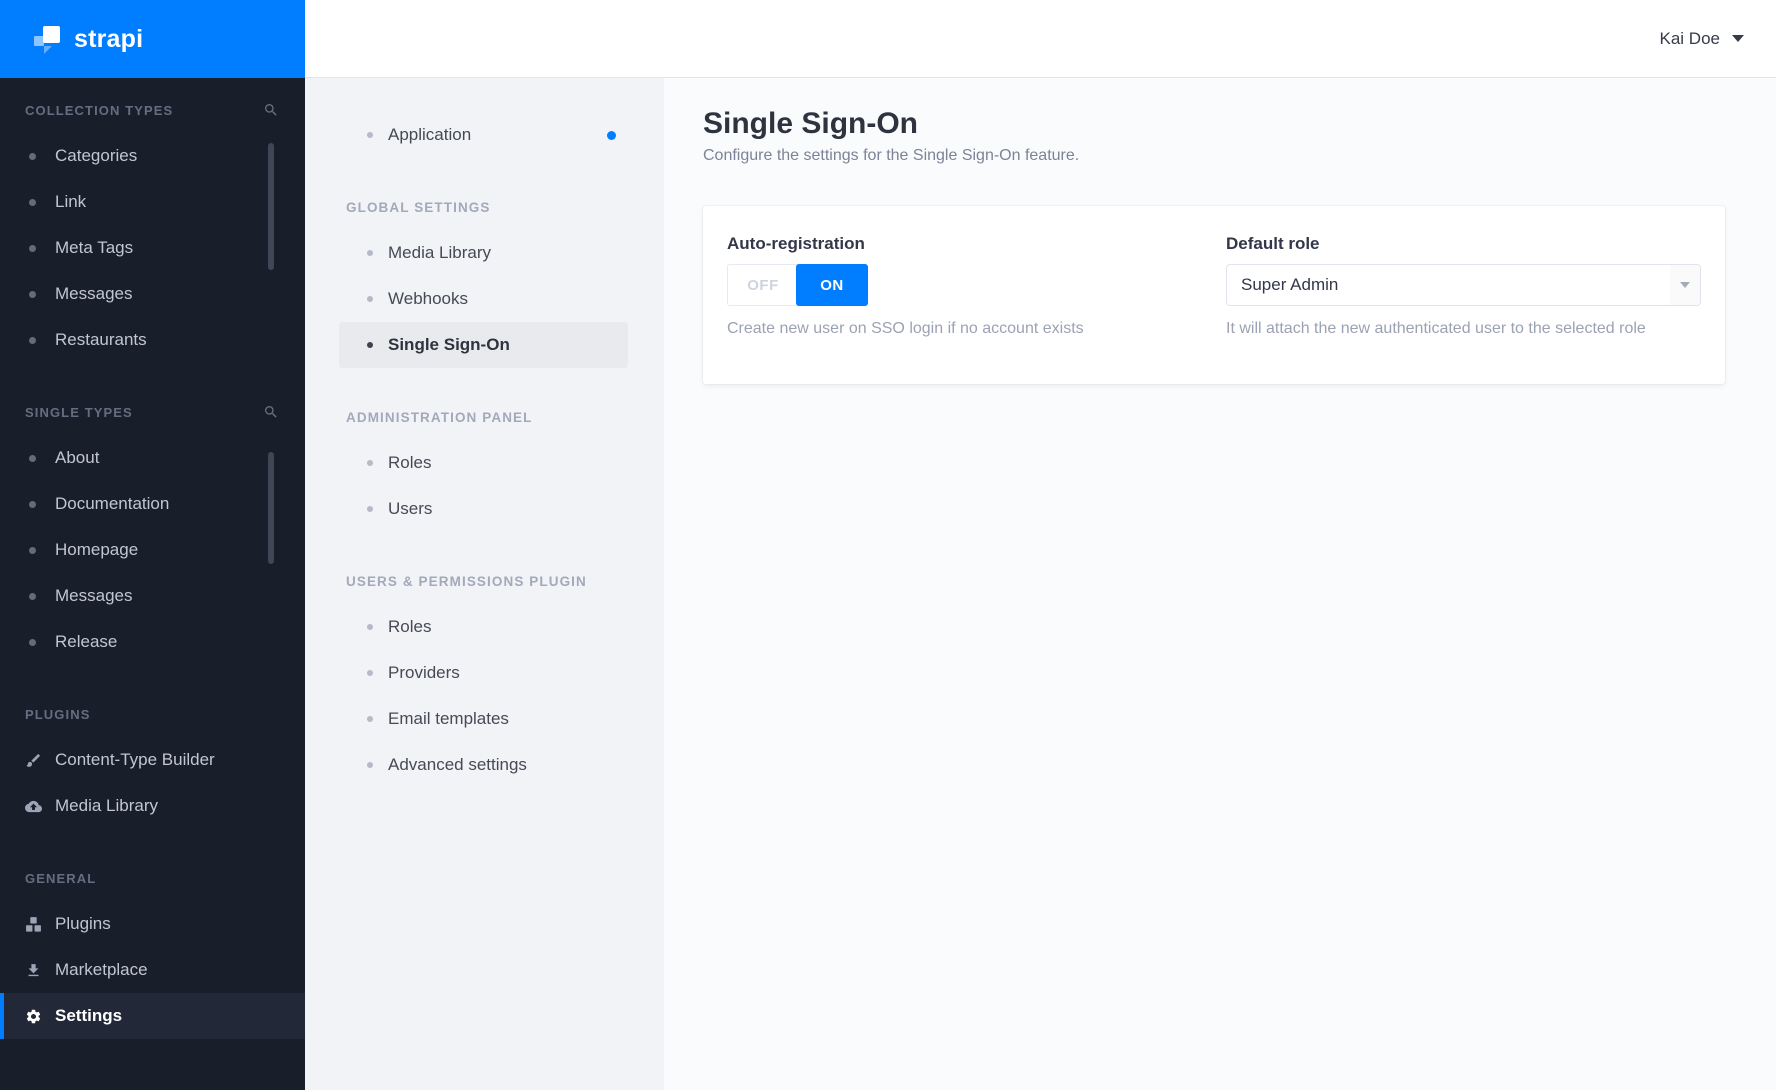  What do you see at coordinates (796, 243) in the screenshot?
I see `auto-registration-label: Auto-registration` at bounding box center [796, 243].